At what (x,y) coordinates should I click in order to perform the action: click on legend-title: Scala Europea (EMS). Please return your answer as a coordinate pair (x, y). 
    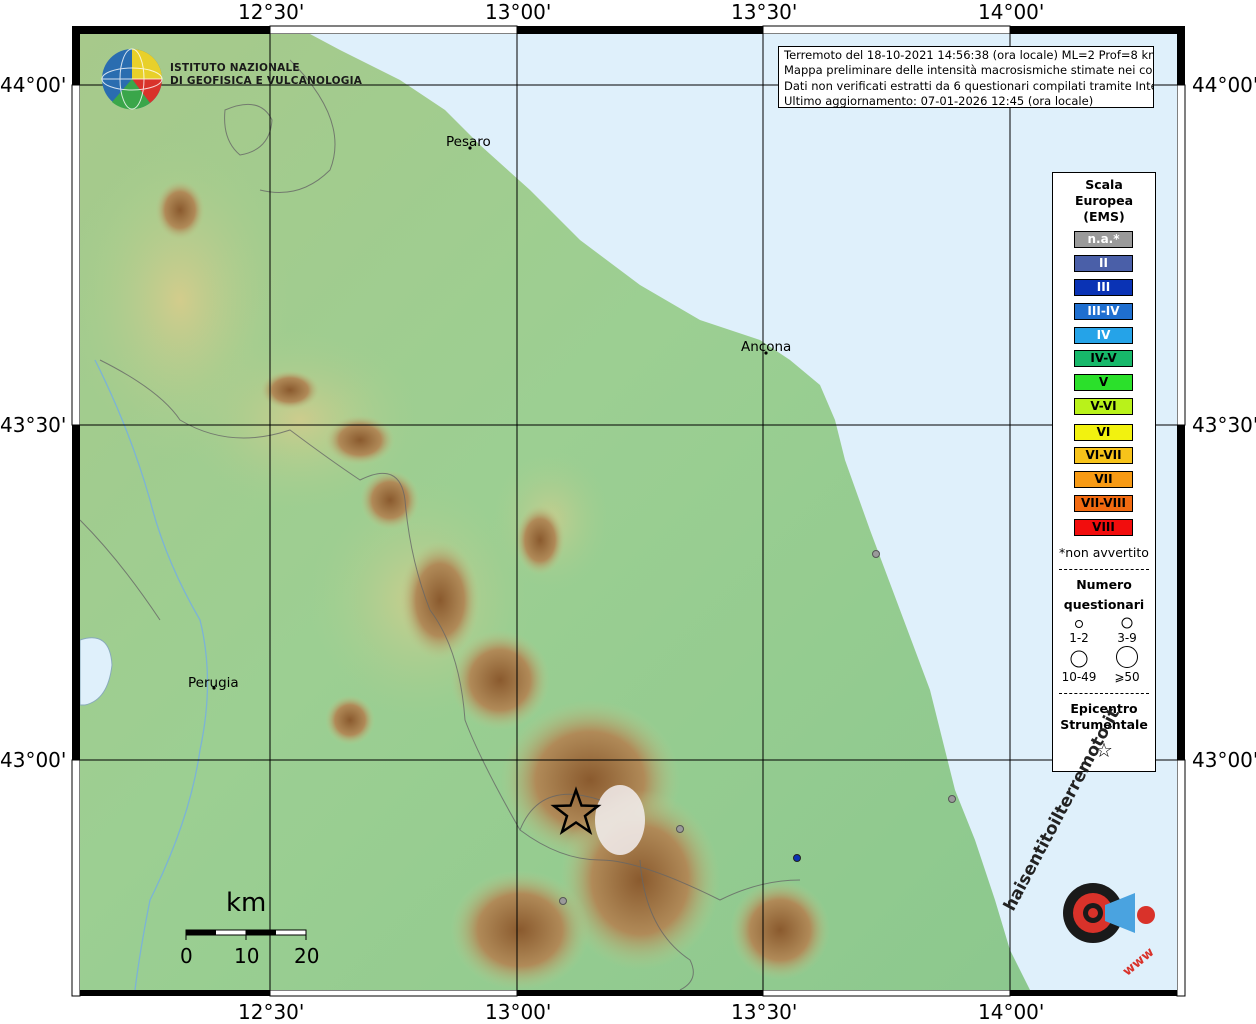
    Looking at the image, I should click on (1104, 200).